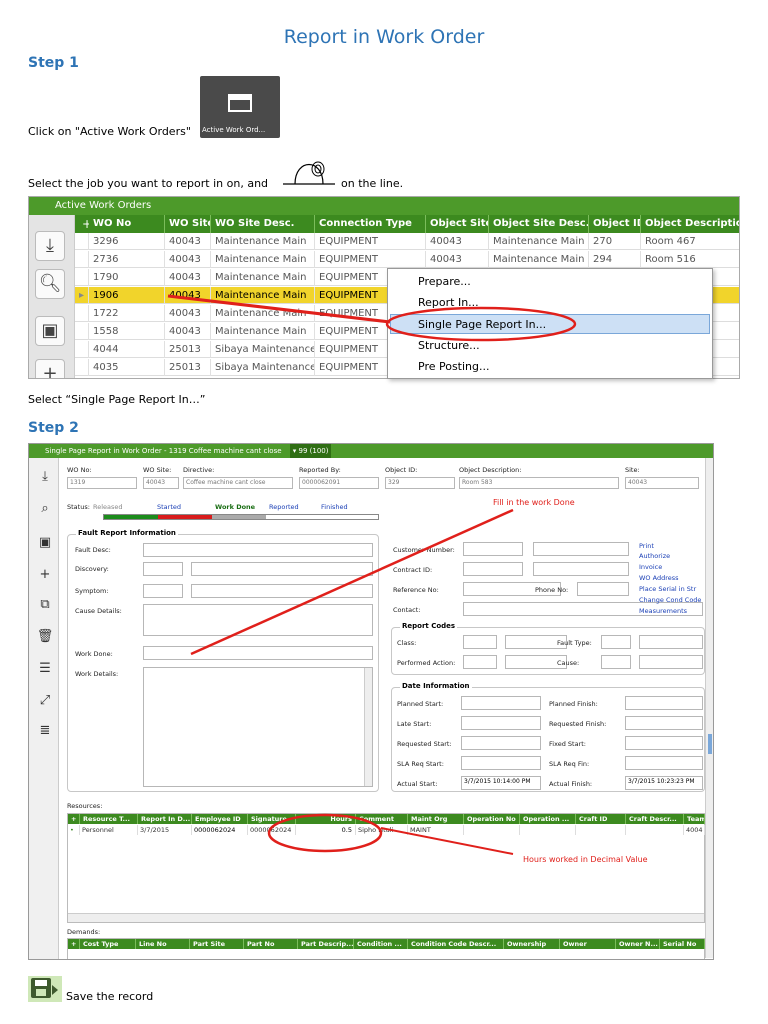 Image resolution: width=768 pixels, height=1024 pixels. I want to click on select-single-instruction: Select “Single Page Report In…”, so click(117, 399).